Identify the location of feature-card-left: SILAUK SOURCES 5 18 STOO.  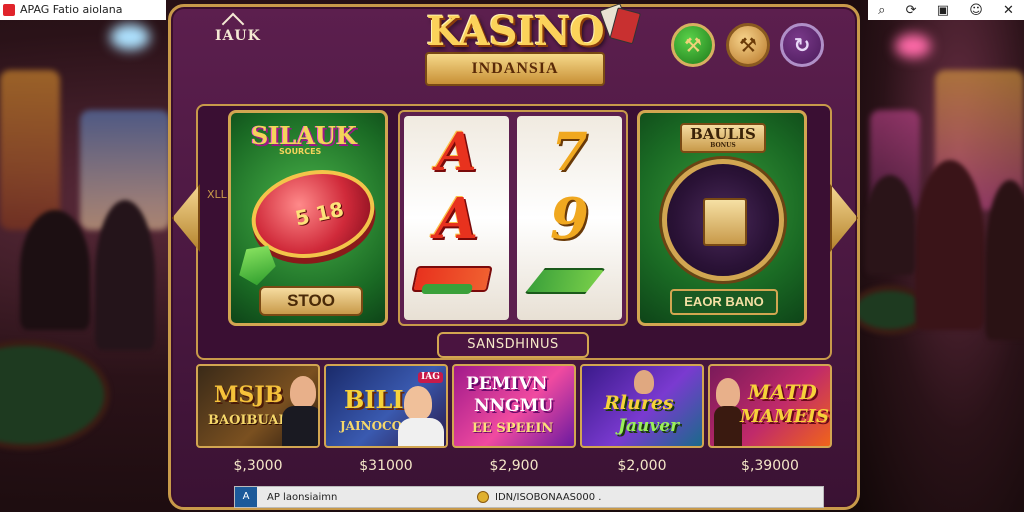
(308, 218).